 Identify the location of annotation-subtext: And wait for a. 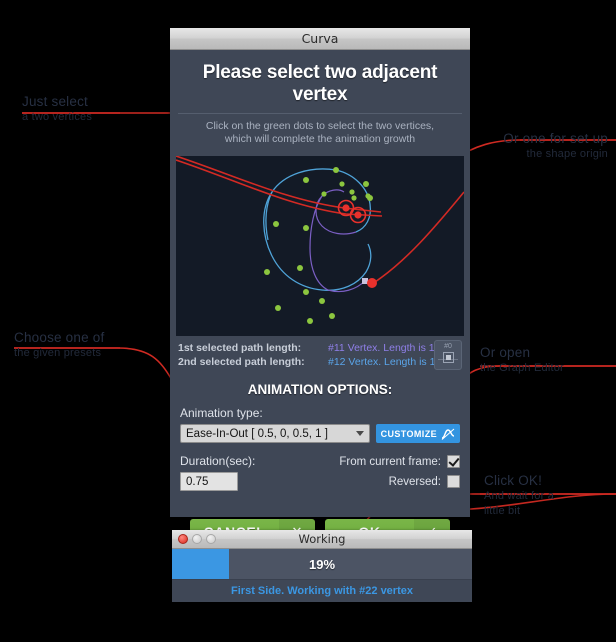
(519, 496).